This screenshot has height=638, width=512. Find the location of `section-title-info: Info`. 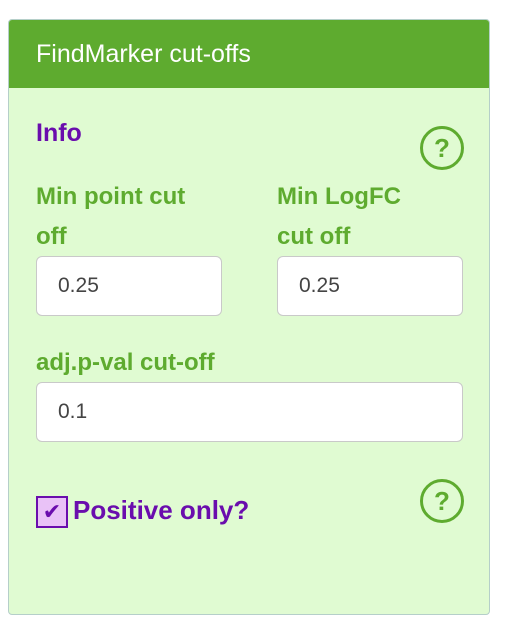

section-title-info: Info is located at coordinates (59, 133).